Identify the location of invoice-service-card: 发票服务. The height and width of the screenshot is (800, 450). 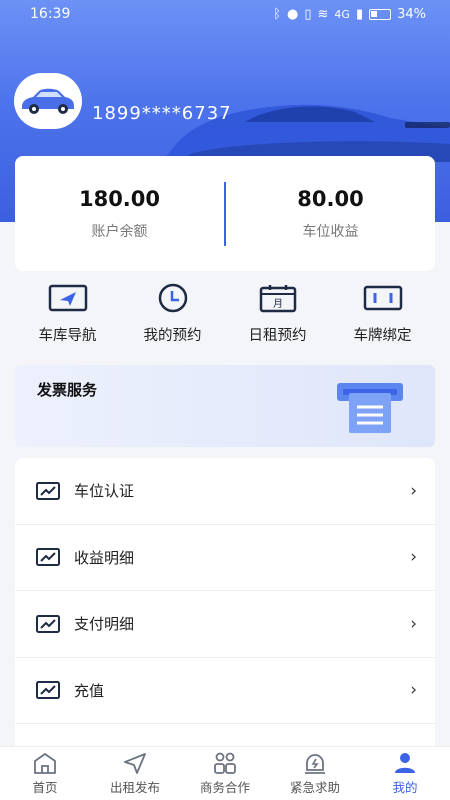
(225, 406).